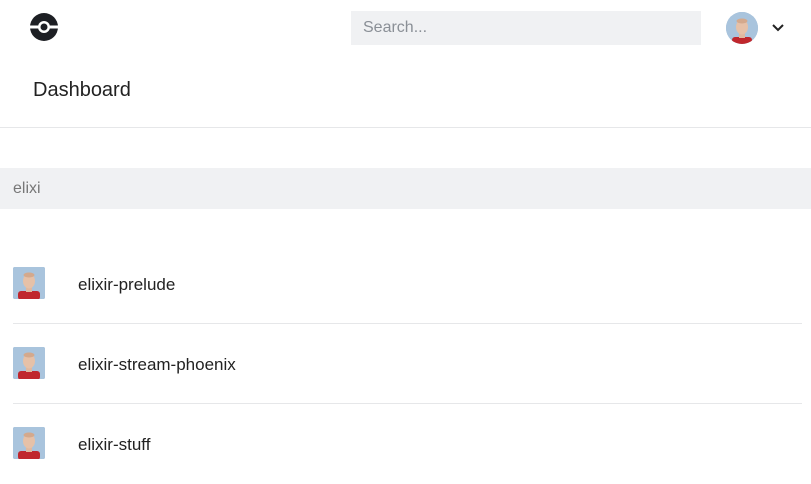 The image size is (811, 484). I want to click on logo-icon, so click(44, 27).